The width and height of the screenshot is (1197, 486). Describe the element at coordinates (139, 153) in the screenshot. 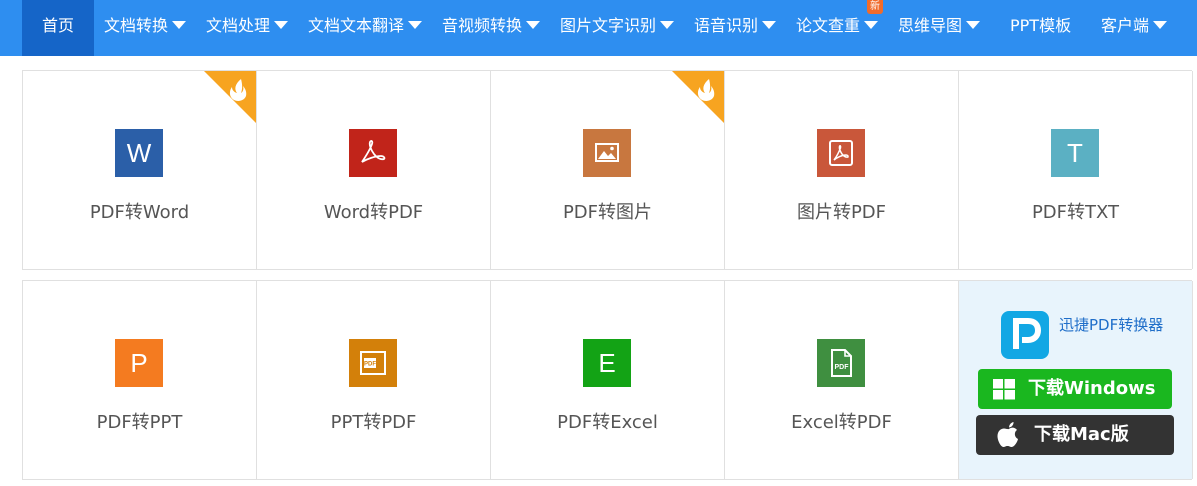

I see `word-icon: W` at that location.